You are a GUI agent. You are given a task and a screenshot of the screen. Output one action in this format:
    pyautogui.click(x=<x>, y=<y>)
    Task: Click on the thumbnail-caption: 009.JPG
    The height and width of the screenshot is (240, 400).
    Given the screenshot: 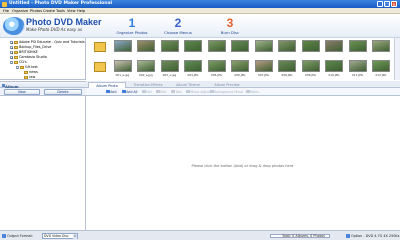 What is the action you would take?
    pyautogui.click(x=310, y=75)
    